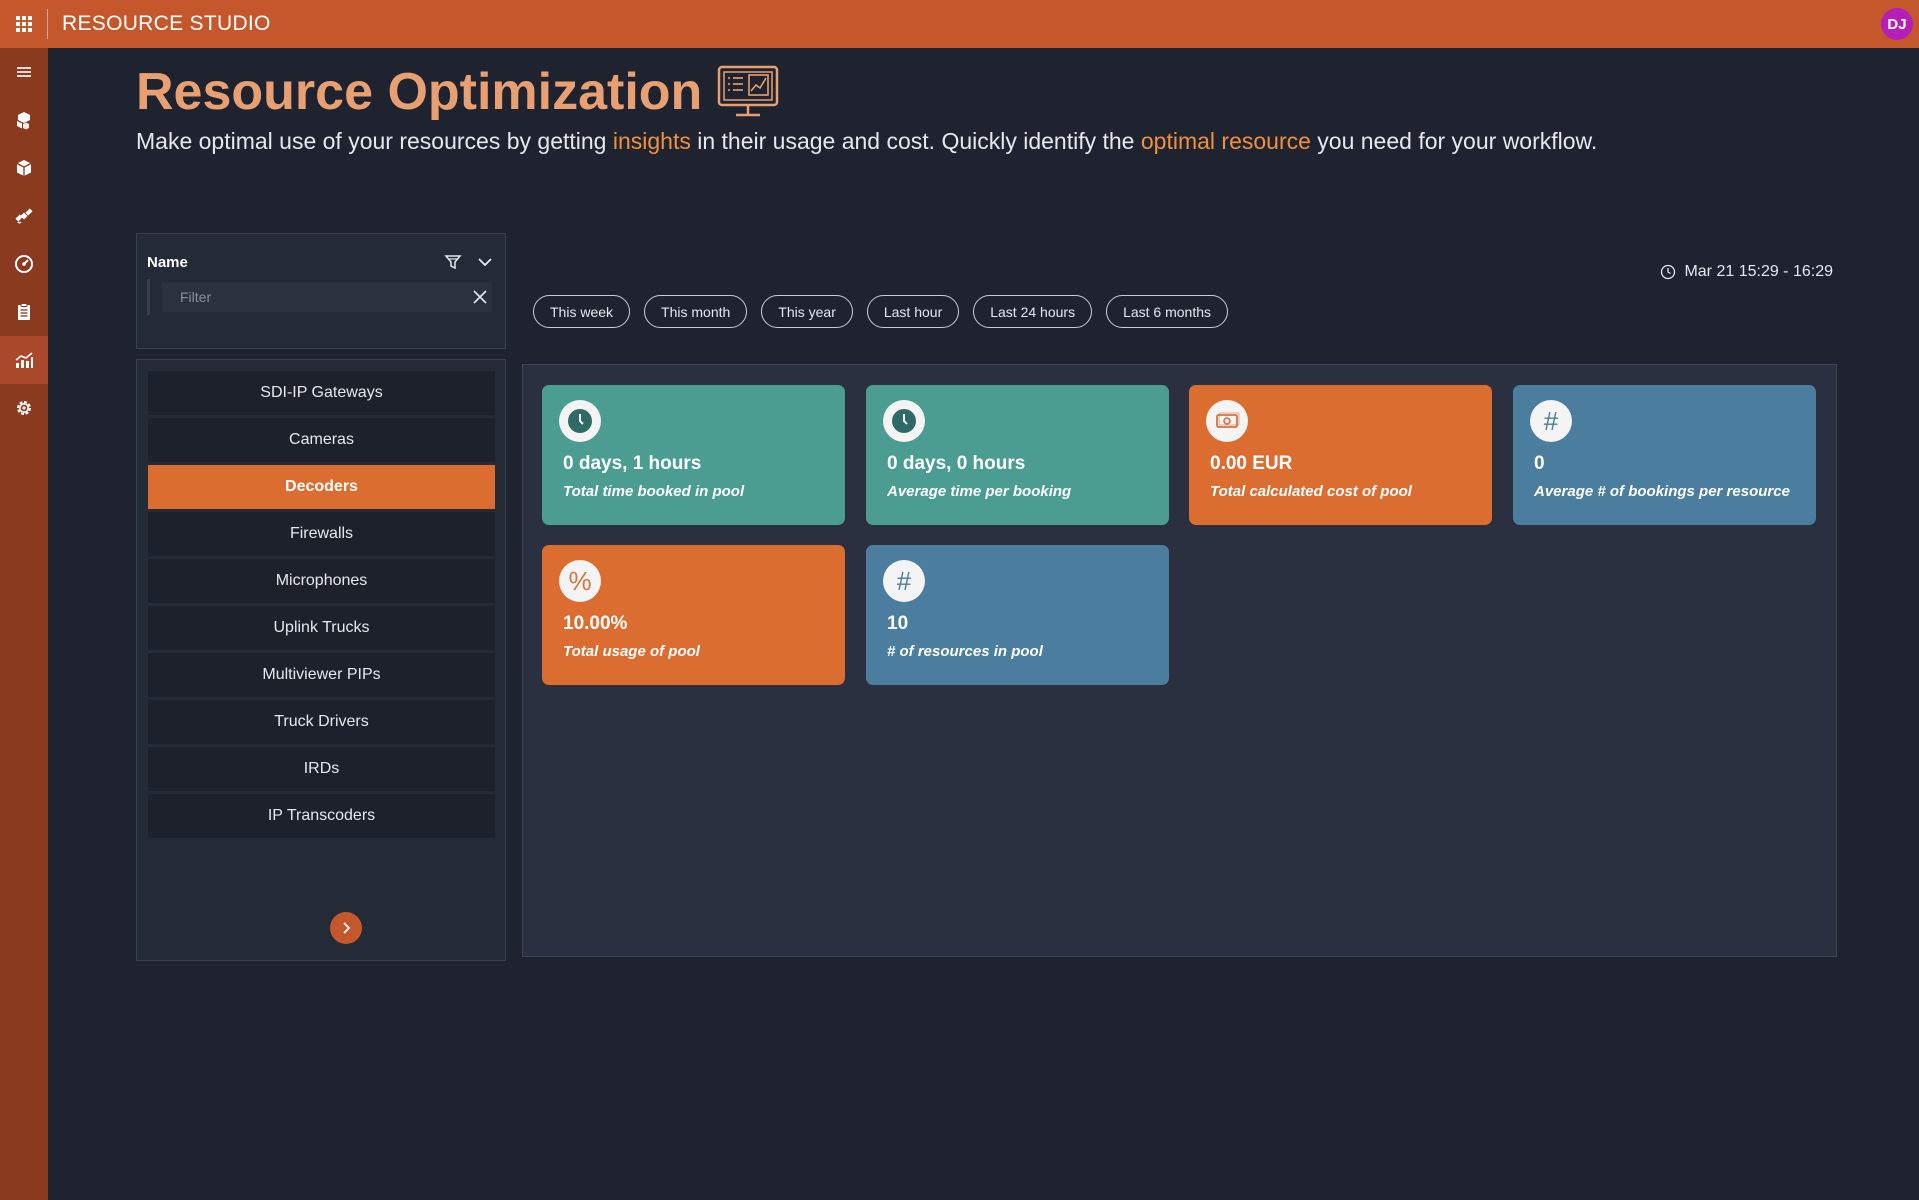 The height and width of the screenshot is (1200, 1919). Describe the element at coordinates (321, 628) in the screenshot. I see `list-item: Uplink Trucks` at that location.